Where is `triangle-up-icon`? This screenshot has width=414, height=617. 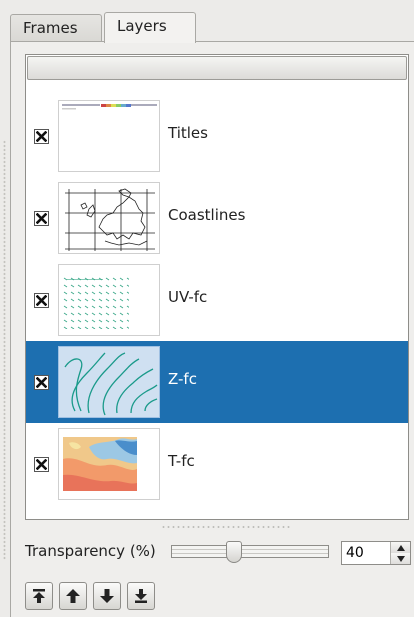 triangle-up-icon is located at coordinates (400, 547).